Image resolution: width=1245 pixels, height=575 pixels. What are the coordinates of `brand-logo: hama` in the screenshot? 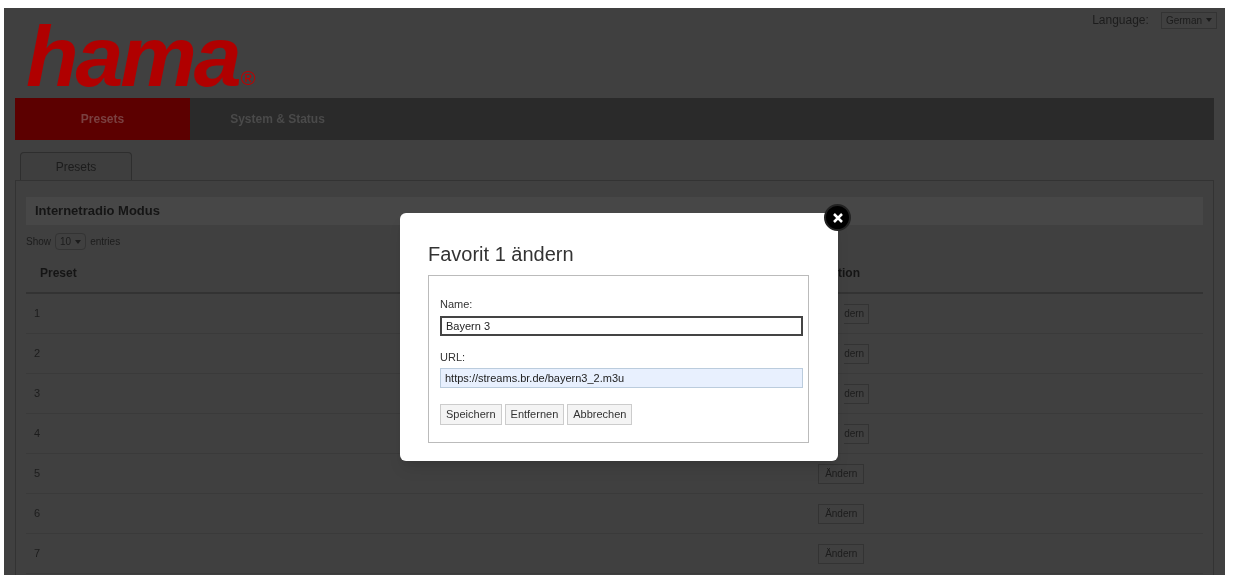 It's located at (132, 56).